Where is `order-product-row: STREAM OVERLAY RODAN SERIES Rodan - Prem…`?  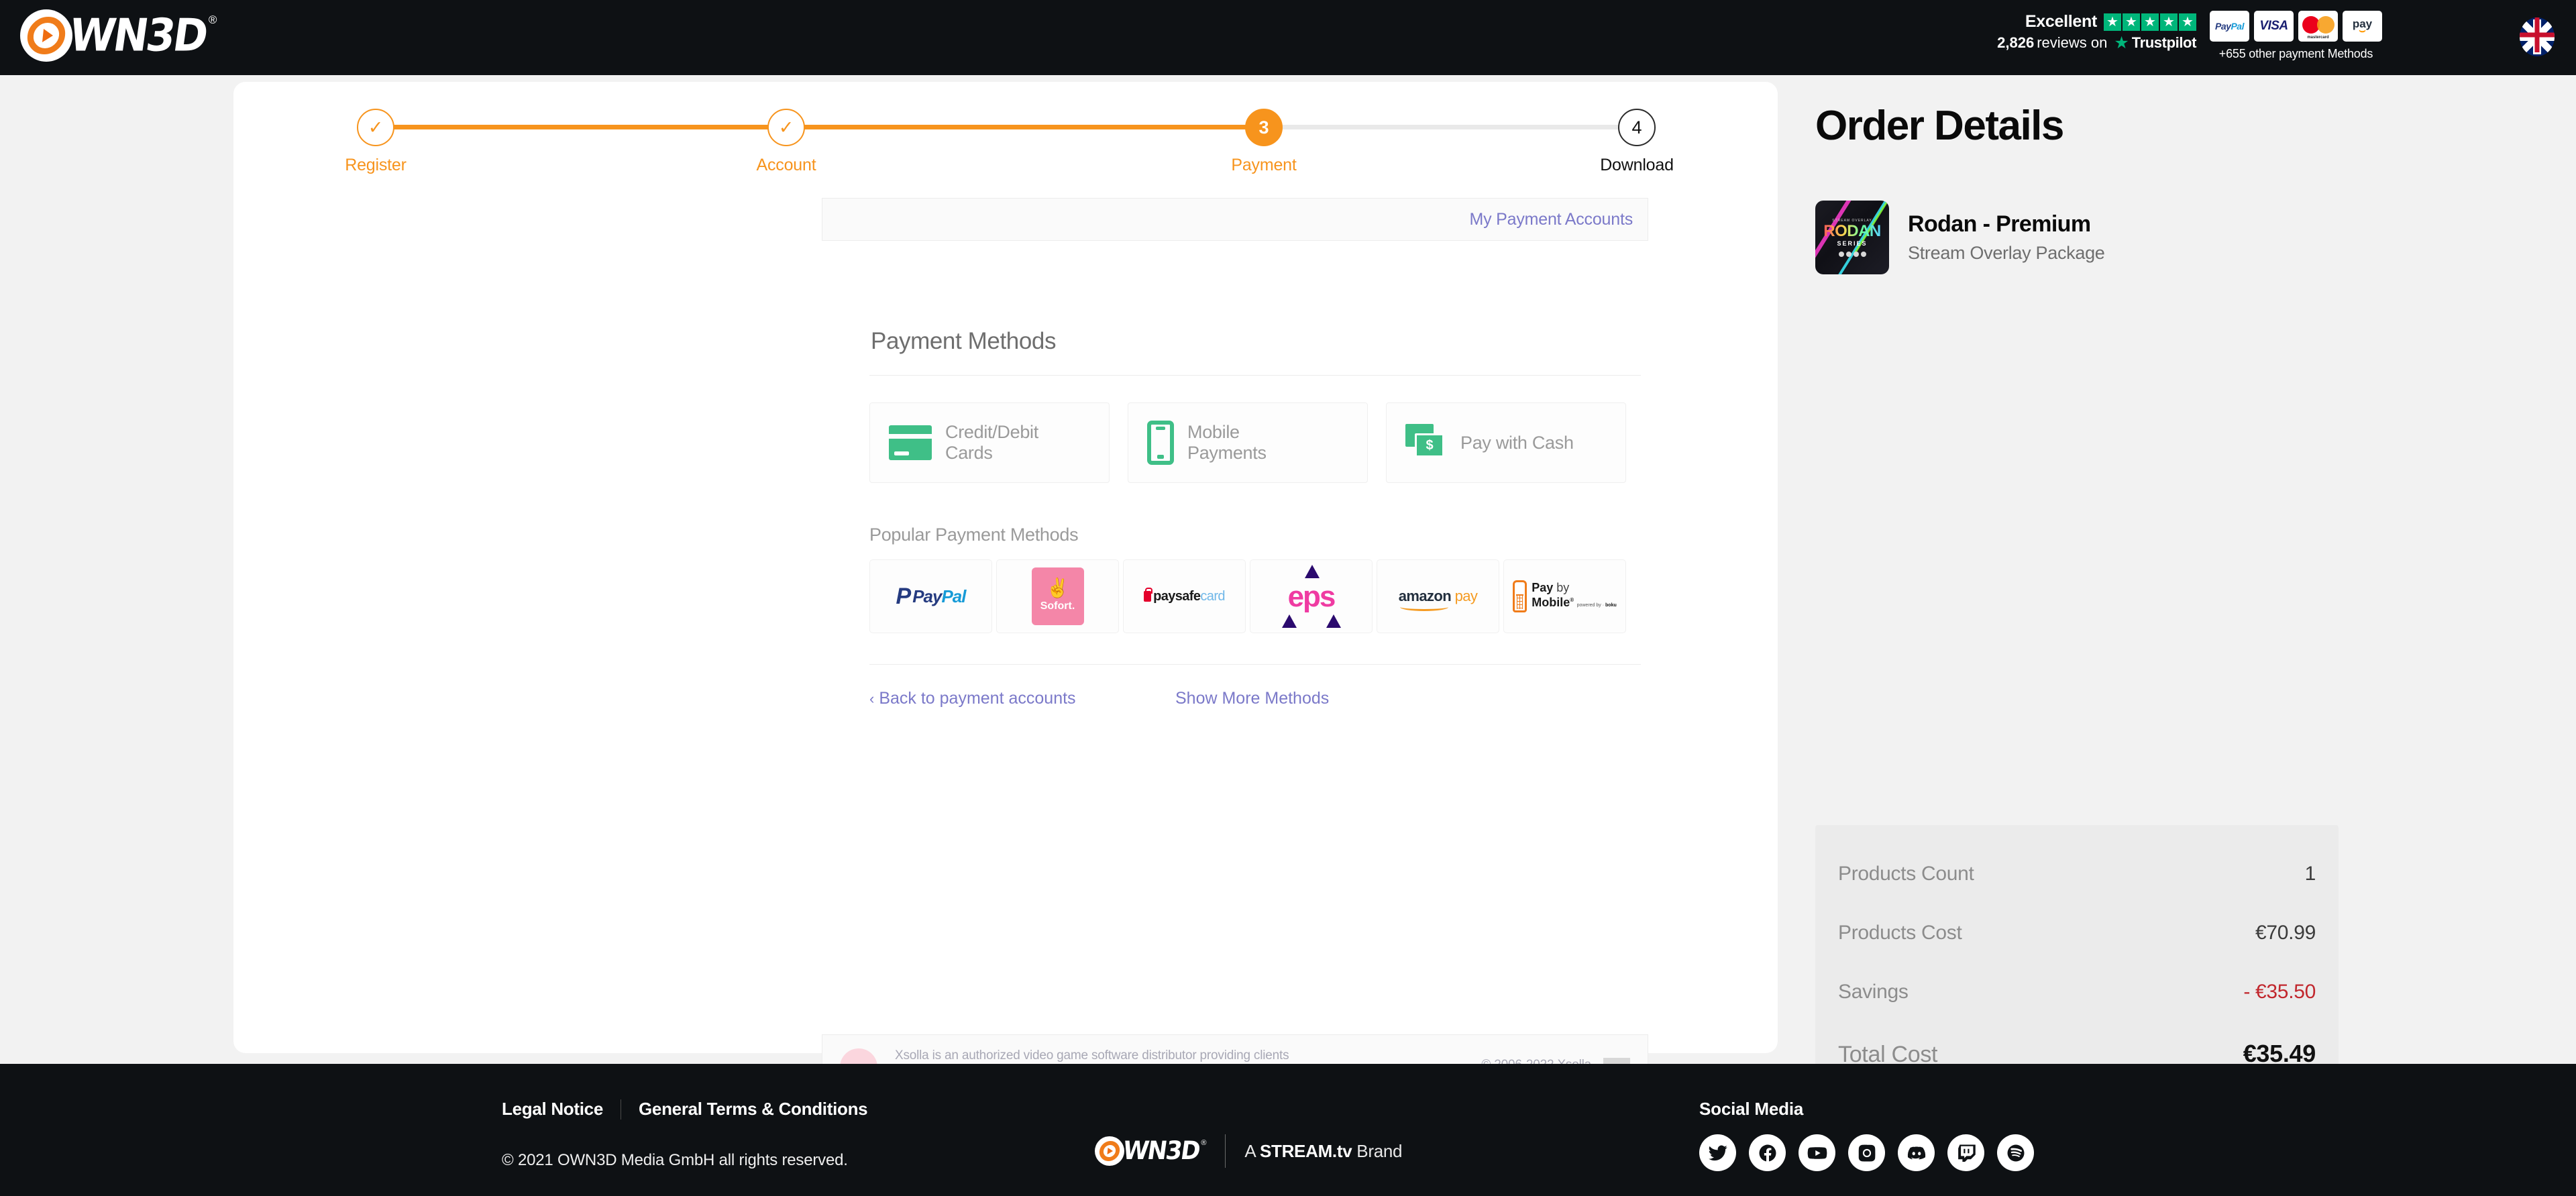
order-product-row: STREAM OVERLAY RODAN SERIES Rodan - Prem… is located at coordinates (2077, 238).